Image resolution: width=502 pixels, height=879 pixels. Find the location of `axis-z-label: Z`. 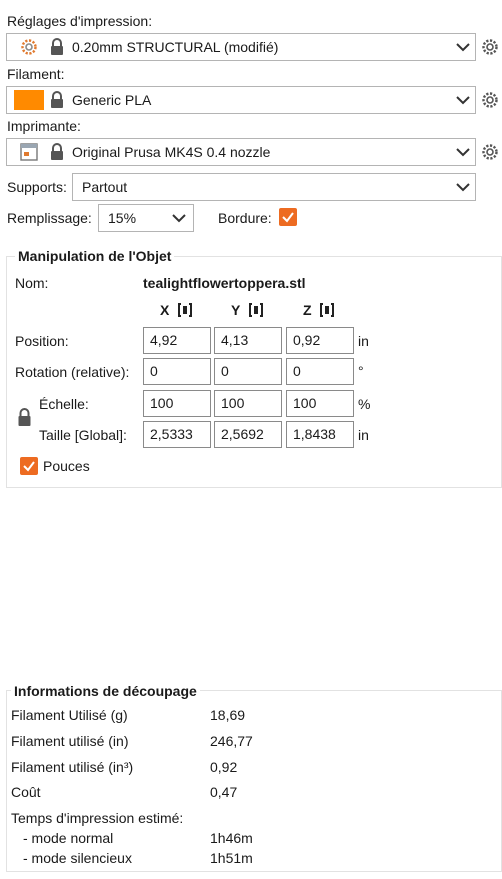

axis-z-label: Z is located at coordinates (307, 310).